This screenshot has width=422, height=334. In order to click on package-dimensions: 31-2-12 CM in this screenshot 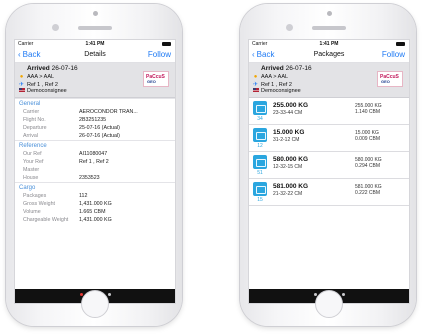, I will do `click(286, 140)`.